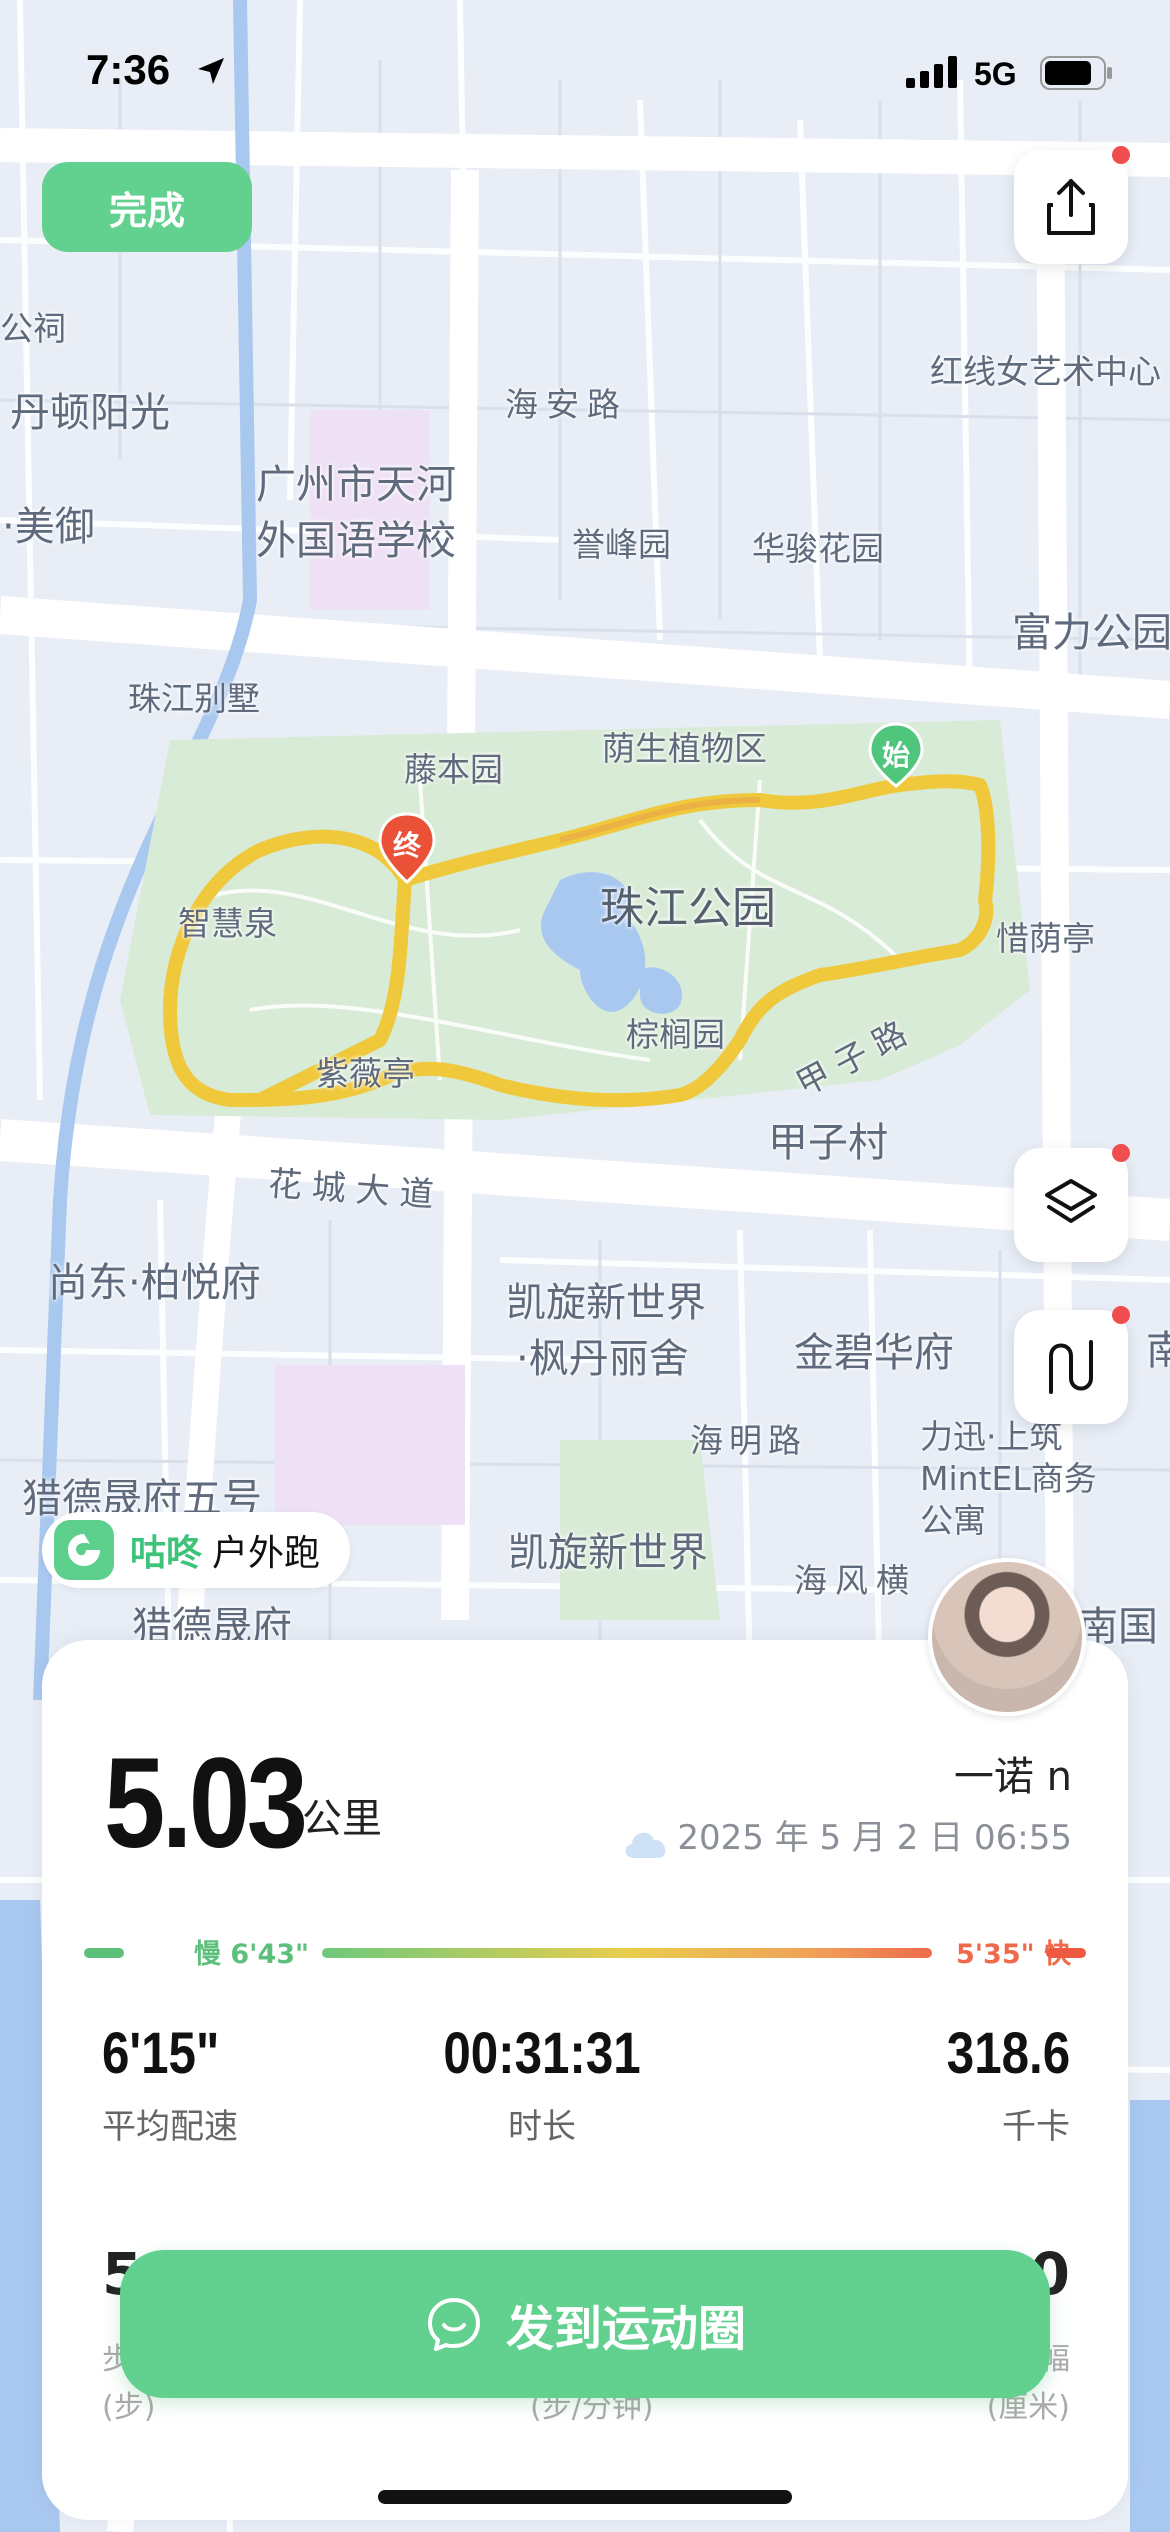 This screenshot has height=2532, width=1170. Describe the element at coordinates (1008, 1478) in the screenshot. I see `map-label: MintEL商务` at that location.